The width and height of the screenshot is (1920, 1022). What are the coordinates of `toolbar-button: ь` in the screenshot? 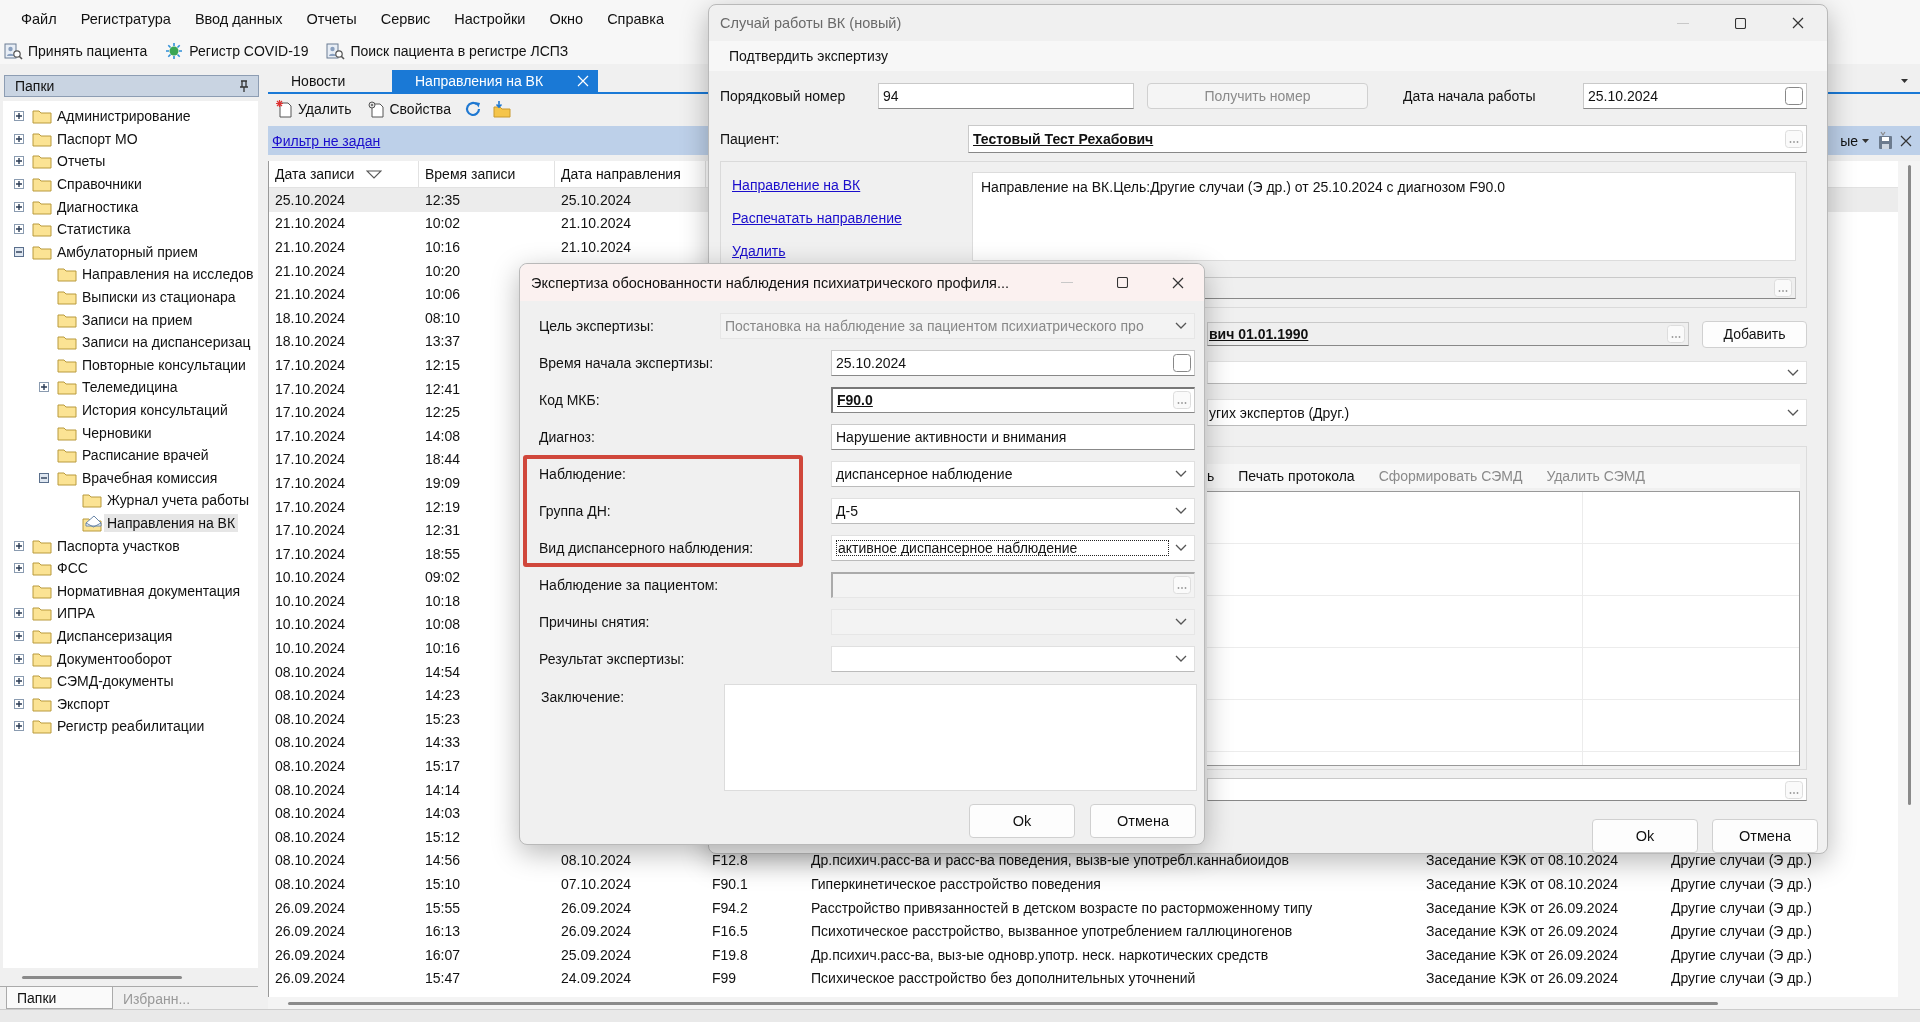 It's located at (1211, 476).